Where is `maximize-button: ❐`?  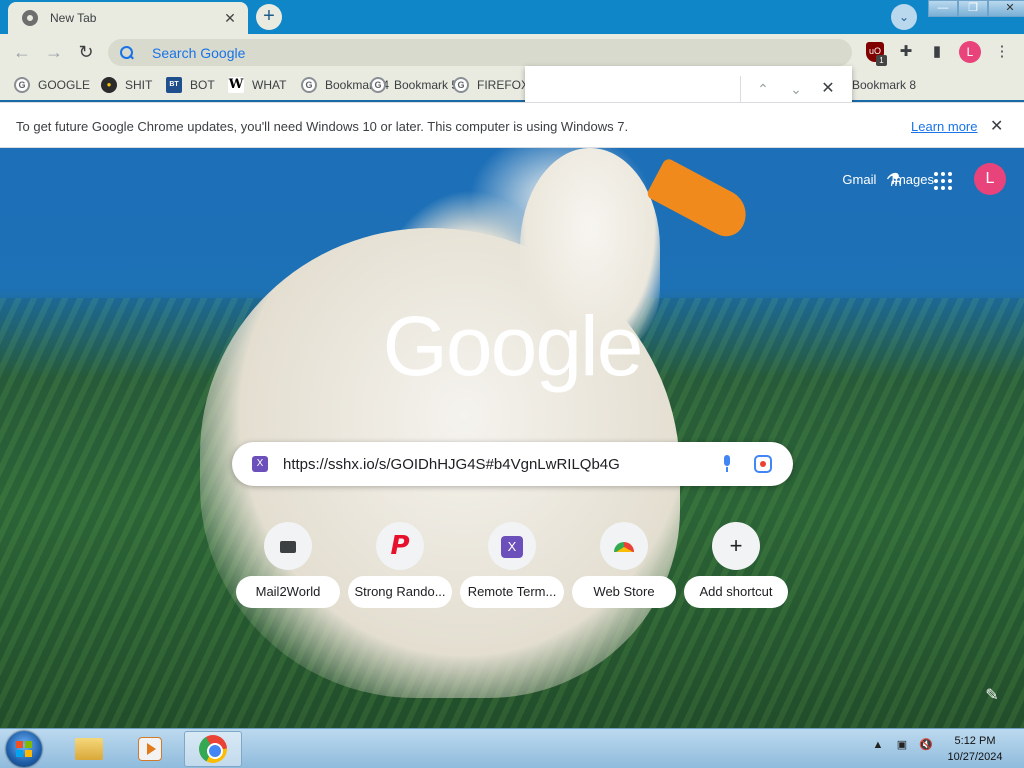 maximize-button: ❐ is located at coordinates (973, 8).